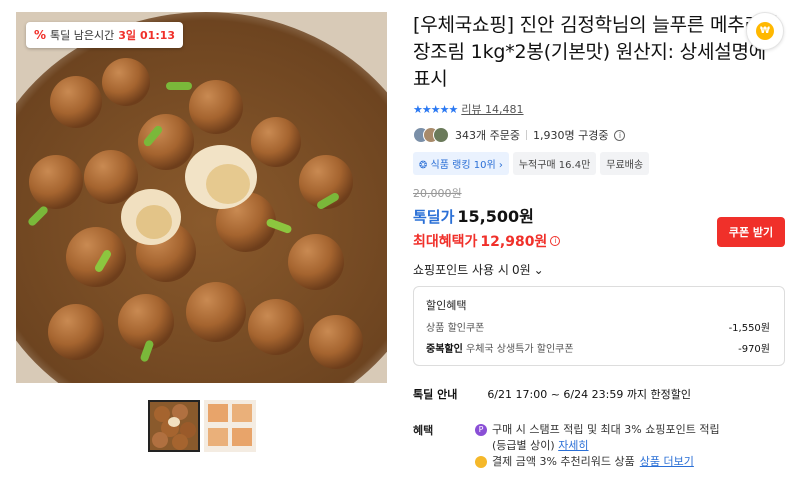  What do you see at coordinates (481, 430) in the screenshot?
I see `point-coin-icon: P` at bounding box center [481, 430].